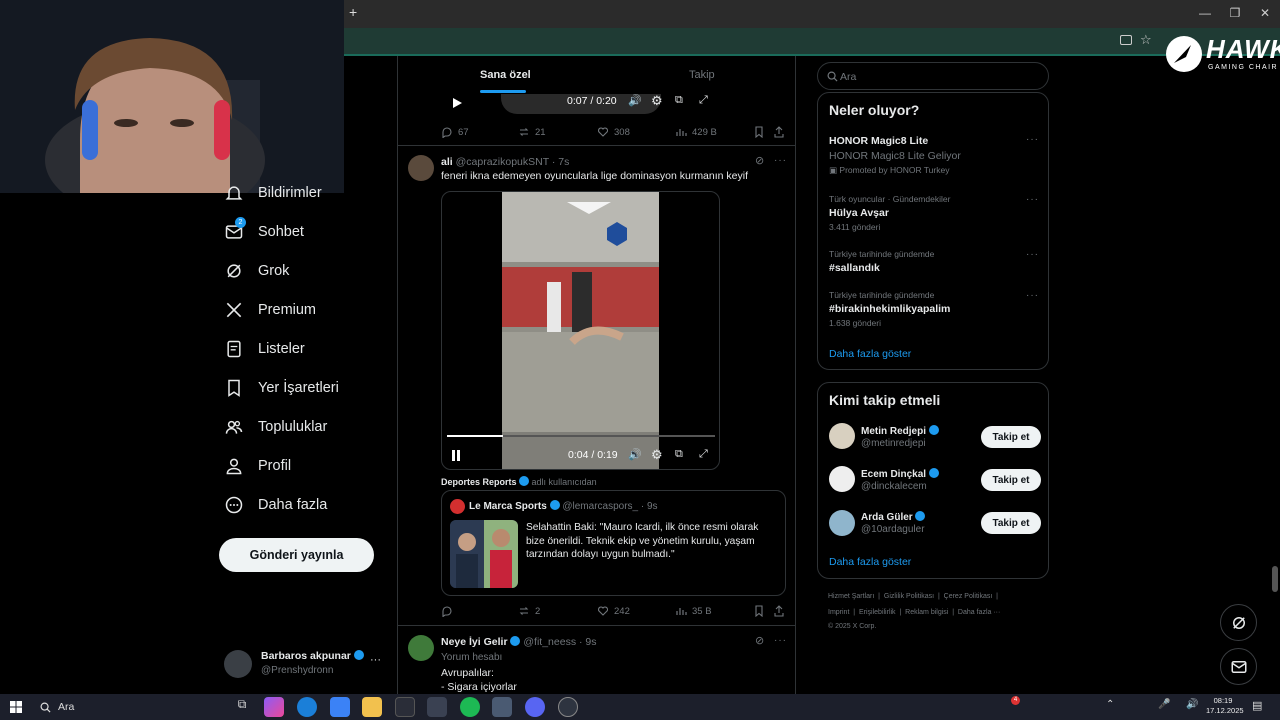  I want to click on follow-name: Metin Redjepi, so click(900, 431).